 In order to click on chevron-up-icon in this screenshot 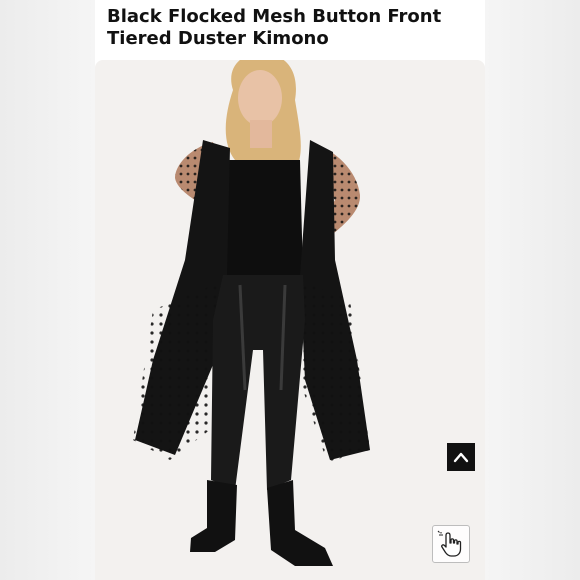, I will do `click(461, 457)`.